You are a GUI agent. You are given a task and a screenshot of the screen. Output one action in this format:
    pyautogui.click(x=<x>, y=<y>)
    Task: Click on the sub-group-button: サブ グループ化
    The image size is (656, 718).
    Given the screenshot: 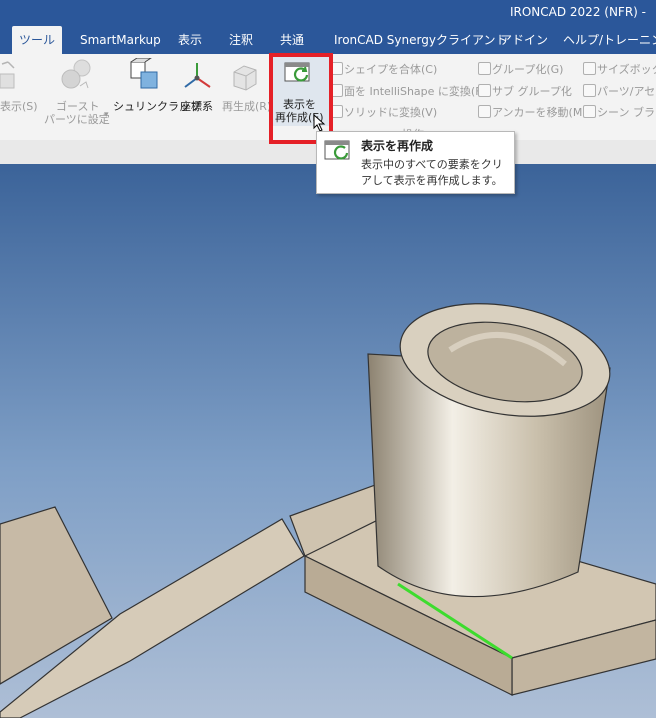 What is the action you would take?
    pyautogui.click(x=532, y=91)
    